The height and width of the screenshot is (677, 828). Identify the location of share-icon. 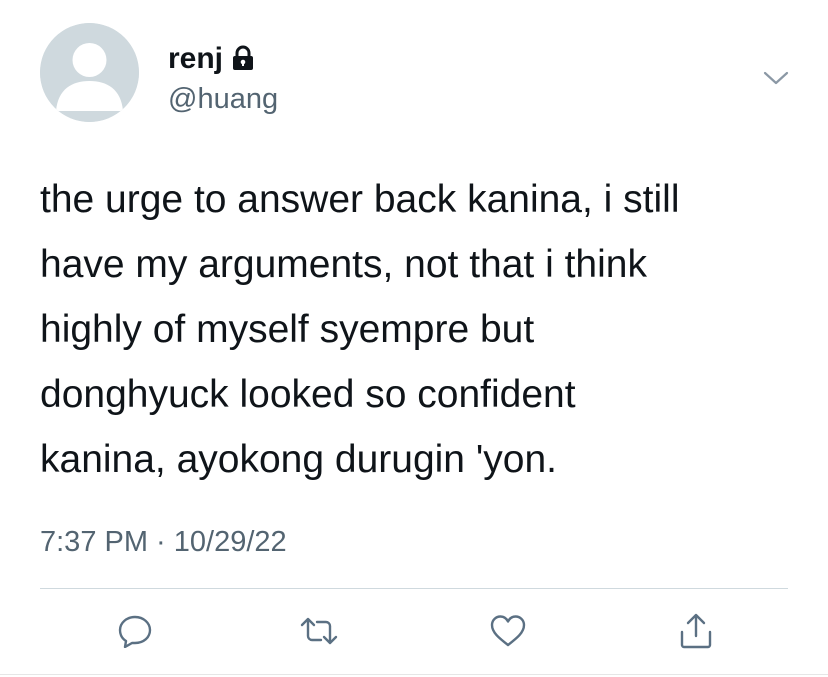
(696, 631).